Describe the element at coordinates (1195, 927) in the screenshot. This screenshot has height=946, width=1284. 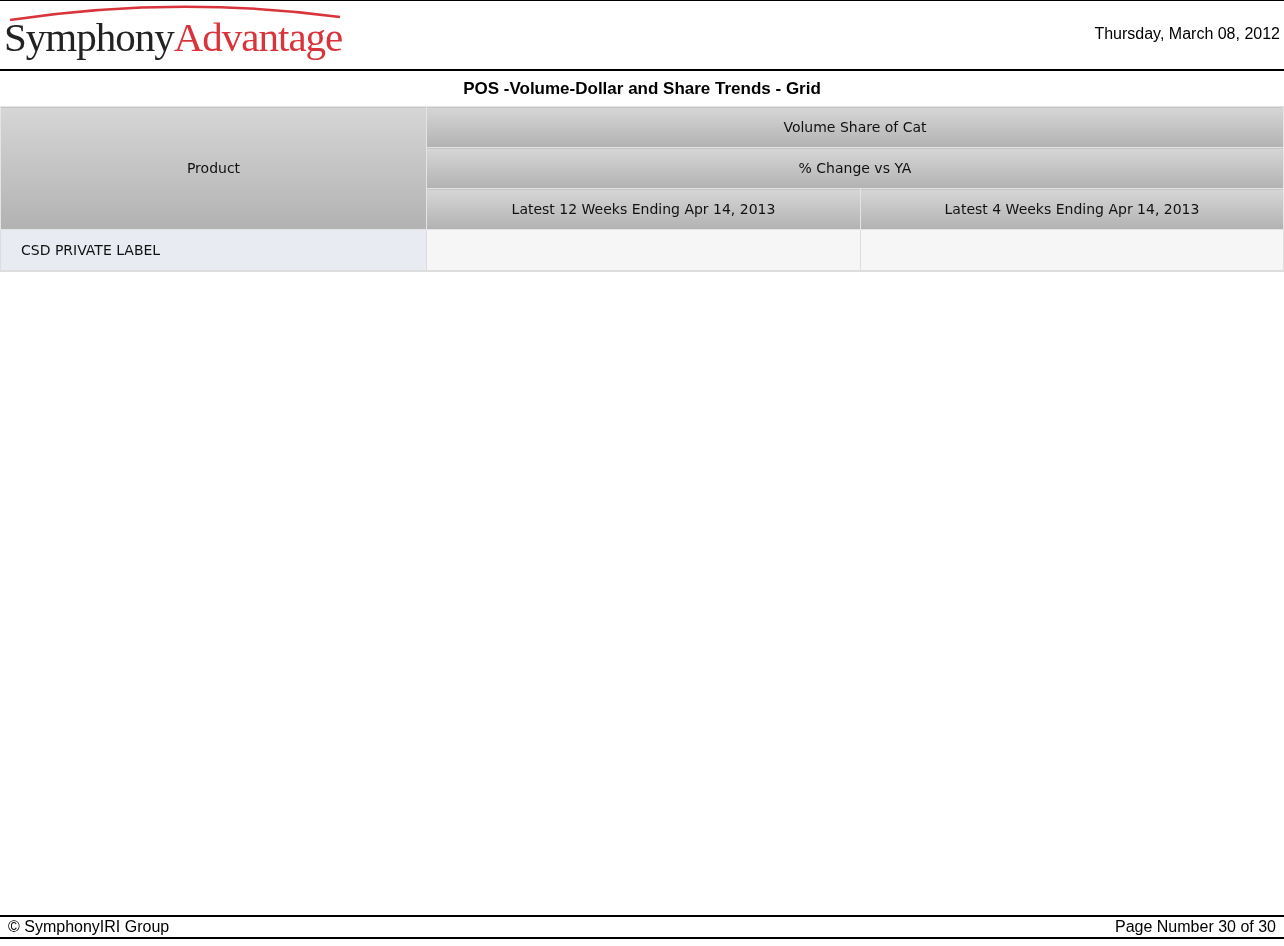
I see `page-number: Page Number 30 of 30` at that location.